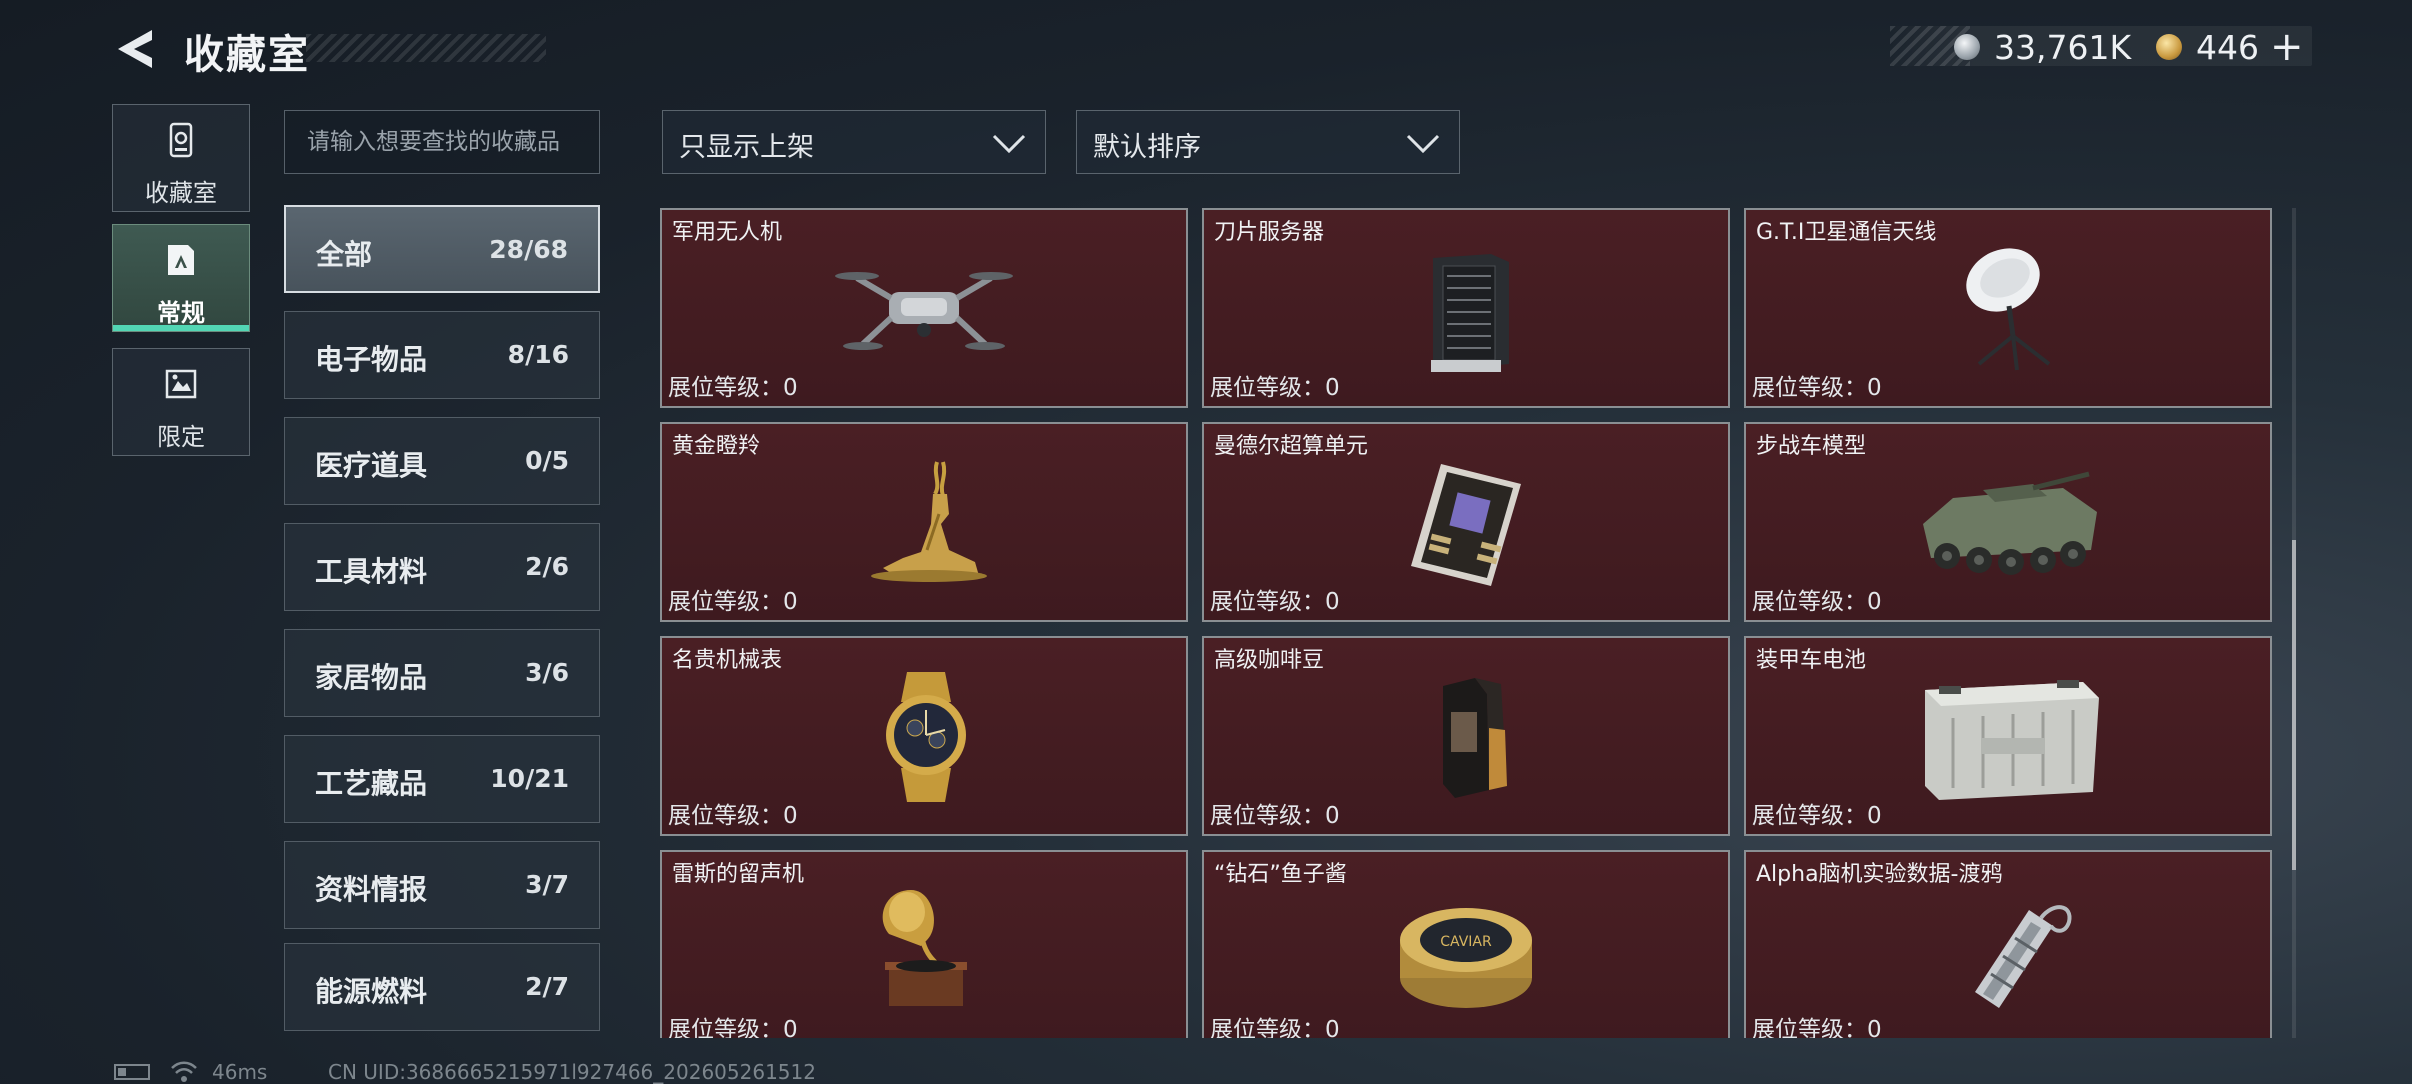 The height and width of the screenshot is (1084, 2412). I want to click on category-name: 能源燃料, so click(371, 991).